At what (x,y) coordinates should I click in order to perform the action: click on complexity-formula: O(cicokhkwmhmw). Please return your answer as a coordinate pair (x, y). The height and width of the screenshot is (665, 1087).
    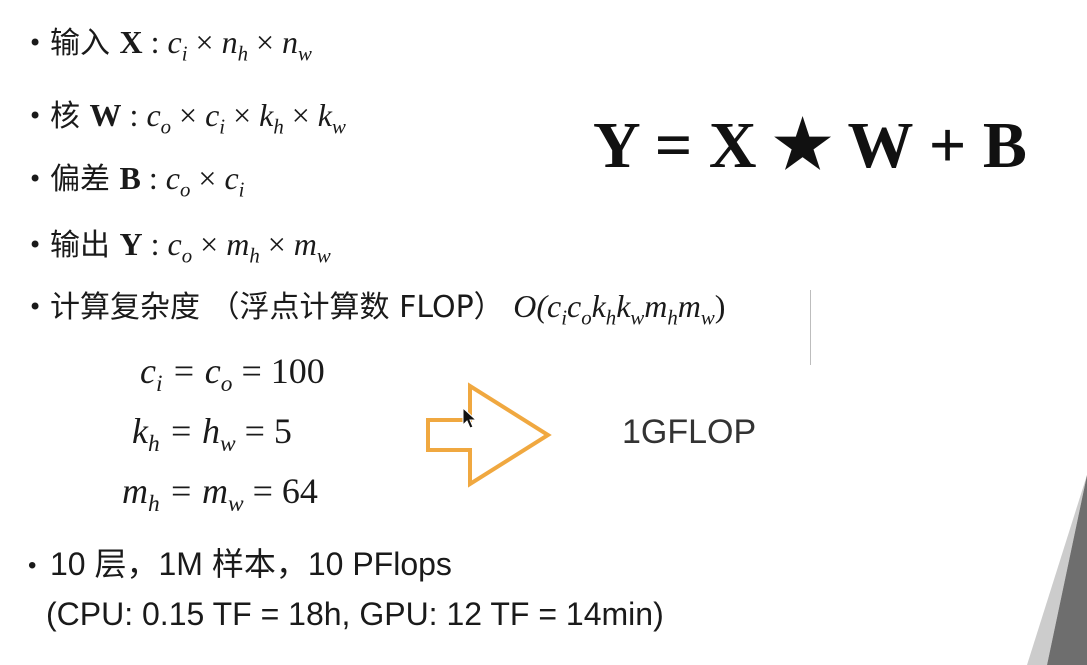
    Looking at the image, I should click on (619, 309).